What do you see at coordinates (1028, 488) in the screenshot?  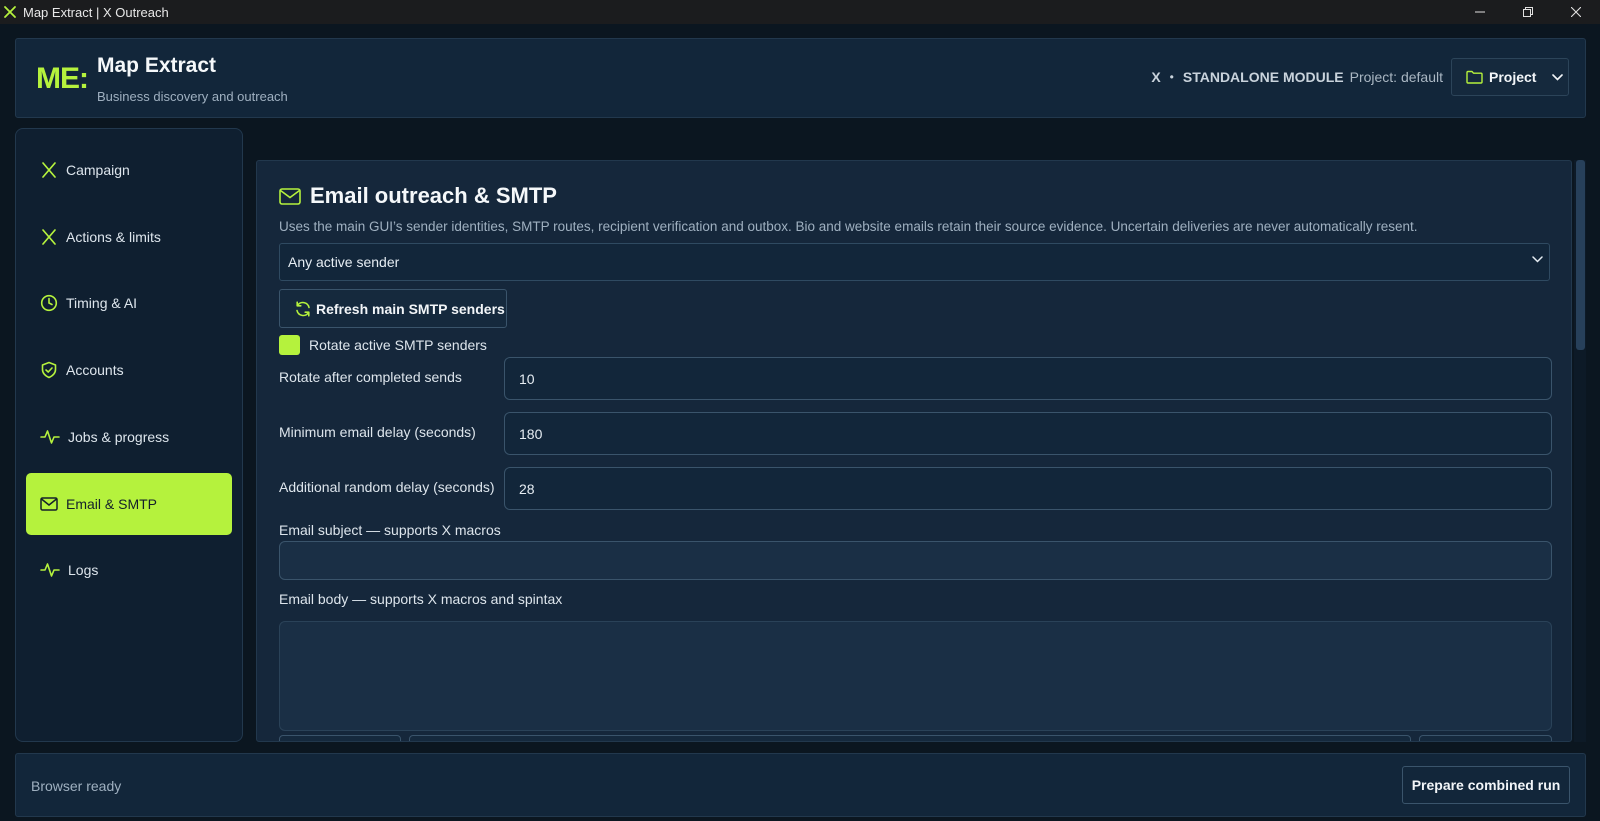 I see `random-delay-input: 28` at bounding box center [1028, 488].